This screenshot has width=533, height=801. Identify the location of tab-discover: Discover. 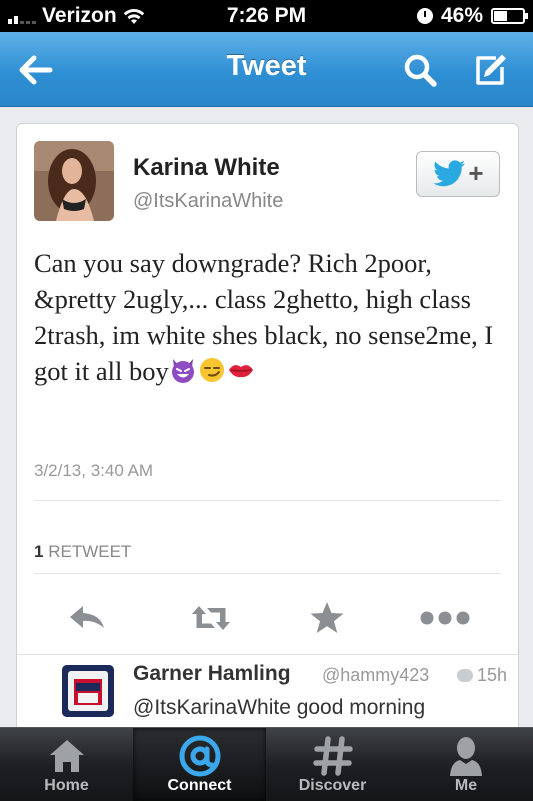
(332, 764).